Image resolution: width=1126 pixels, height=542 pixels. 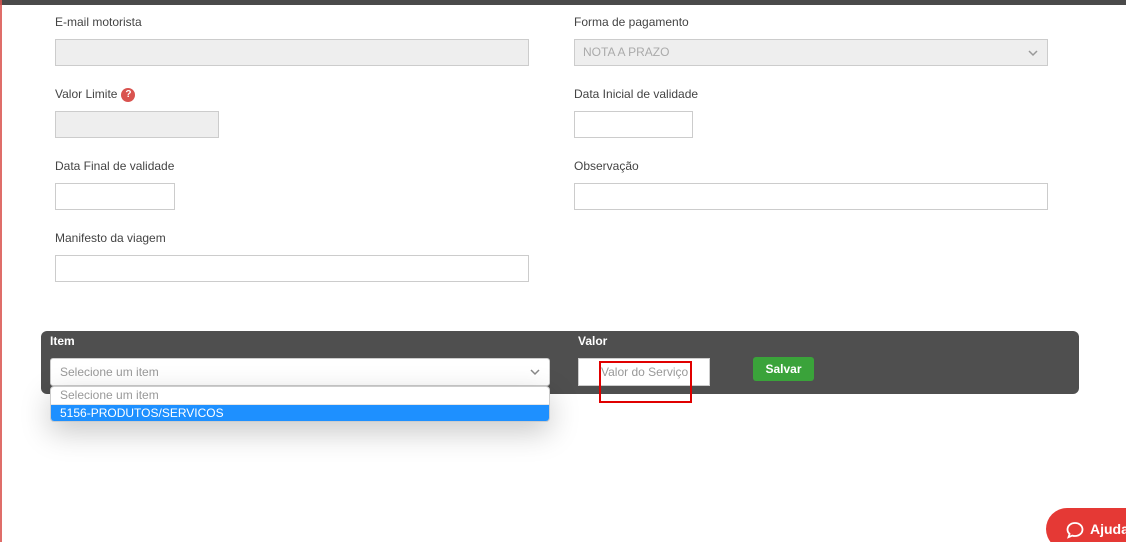 What do you see at coordinates (110, 238) in the screenshot?
I see `manifest-label: Manifesto da viagem` at bounding box center [110, 238].